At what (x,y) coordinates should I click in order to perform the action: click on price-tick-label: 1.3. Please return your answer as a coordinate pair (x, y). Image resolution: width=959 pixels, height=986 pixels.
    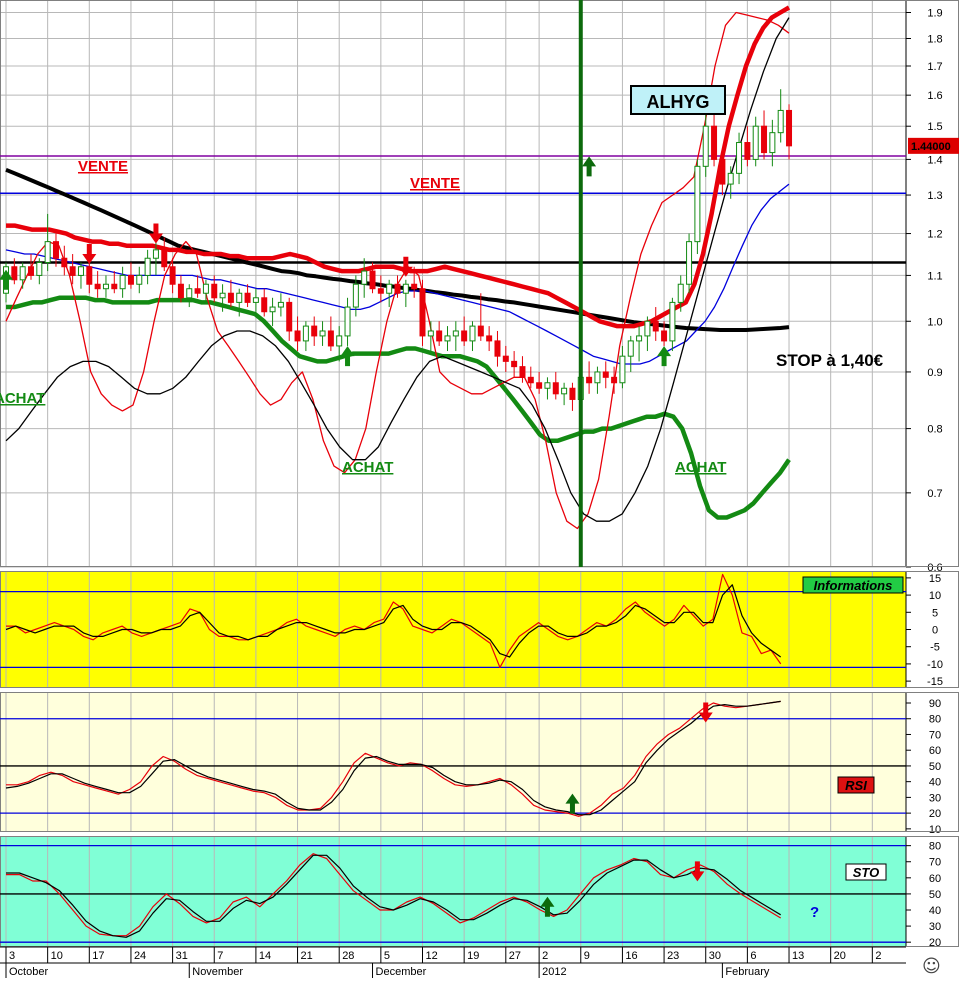
    Looking at the image, I should click on (934, 196).